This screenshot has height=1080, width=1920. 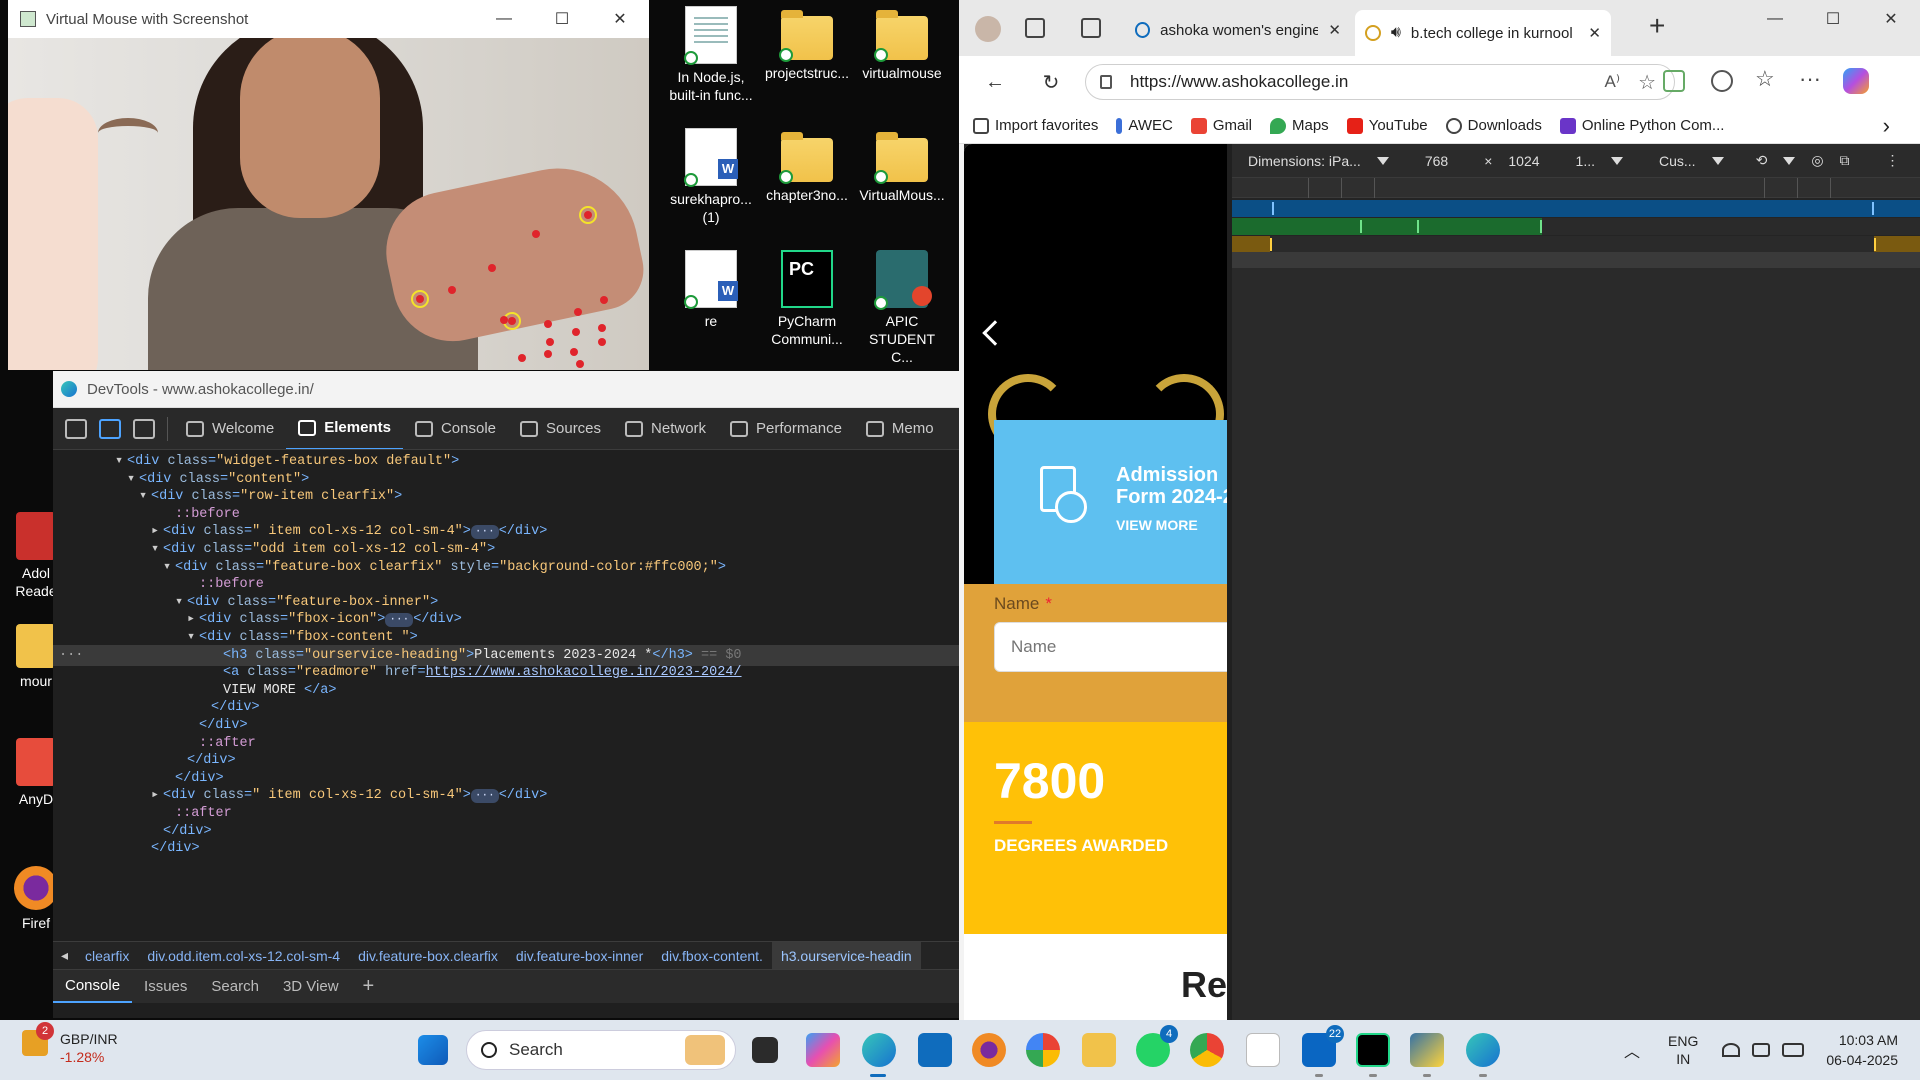 What do you see at coordinates (76, 428) in the screenshot?
I see `inspect-element-icon` at bounding box center [76, 428].